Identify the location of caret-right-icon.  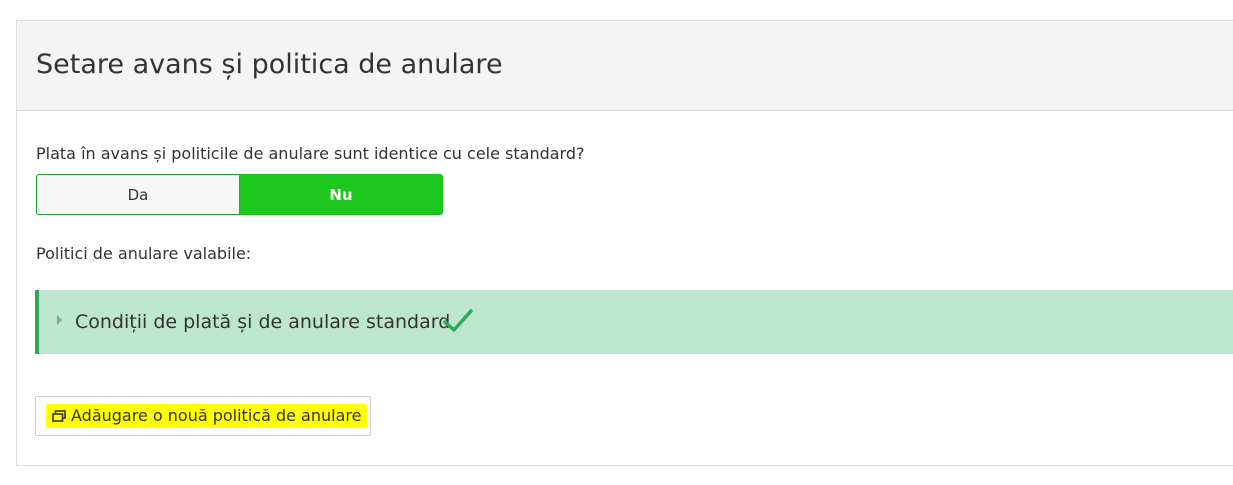
(59, 320).